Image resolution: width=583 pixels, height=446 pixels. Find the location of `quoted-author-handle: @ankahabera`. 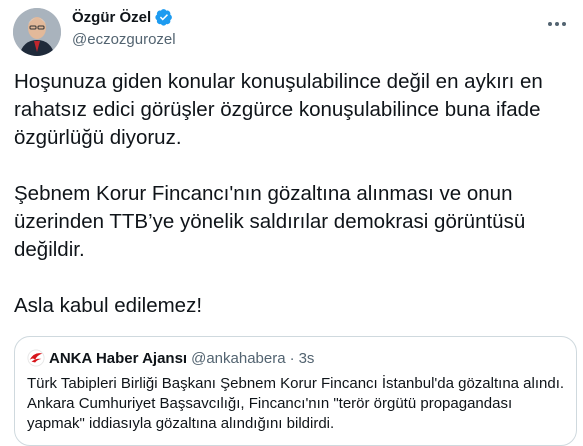

quoted-author-handle: @ankahabera is located at coordinates (238, 358).